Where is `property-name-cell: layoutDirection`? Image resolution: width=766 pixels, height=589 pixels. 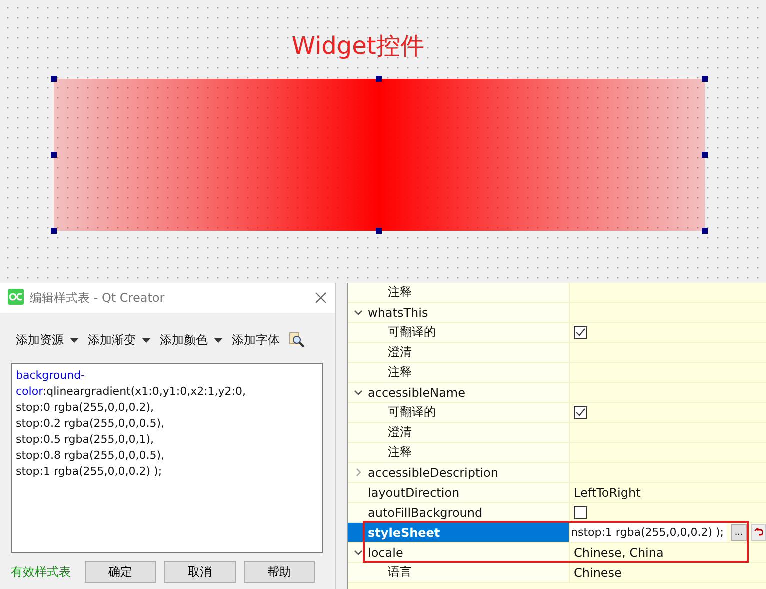 property-name-cell: layoutDirection is located at coordinates (459, 492).